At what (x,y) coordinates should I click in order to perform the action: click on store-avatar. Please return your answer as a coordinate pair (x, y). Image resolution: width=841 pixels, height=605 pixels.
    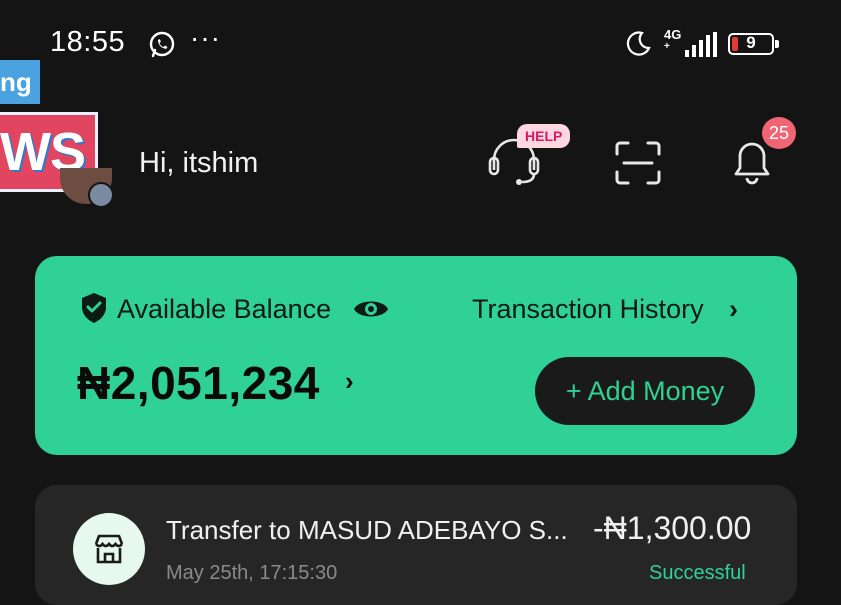
    Looking at the image, I should click on (109, 549).